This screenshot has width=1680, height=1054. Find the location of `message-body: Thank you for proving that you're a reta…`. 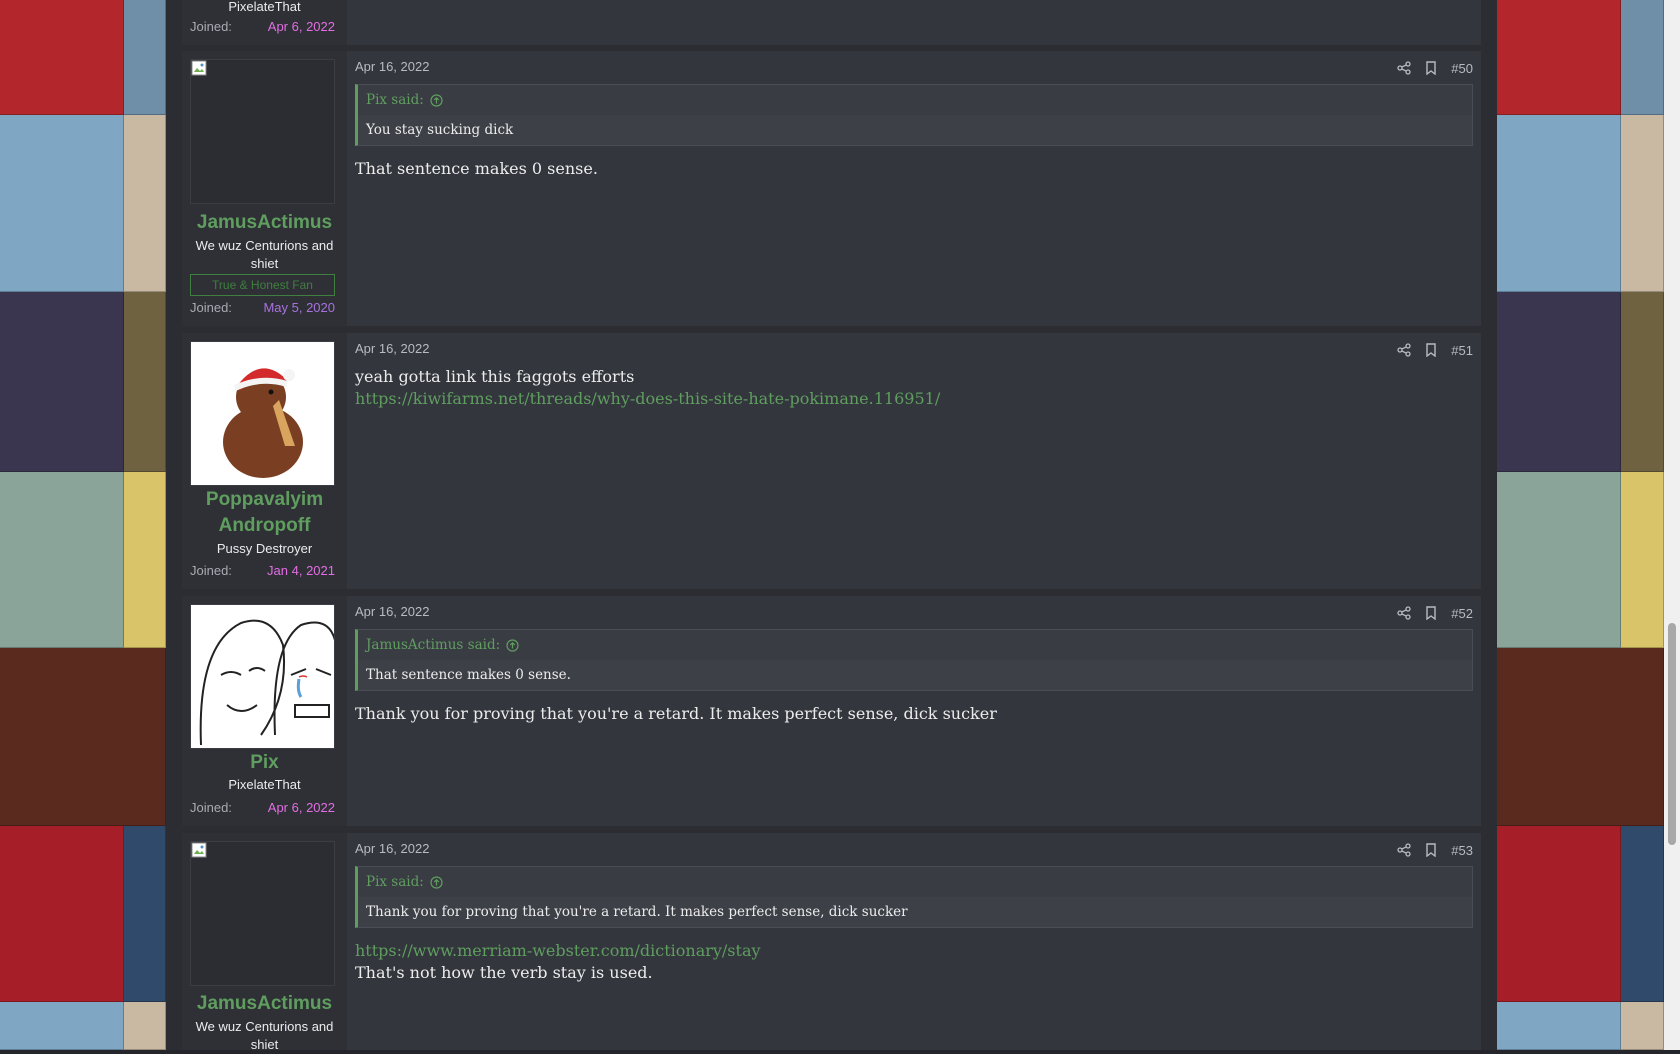

message-body: Thank you for proving that you're a reta… is located at coordinates (914, 714).